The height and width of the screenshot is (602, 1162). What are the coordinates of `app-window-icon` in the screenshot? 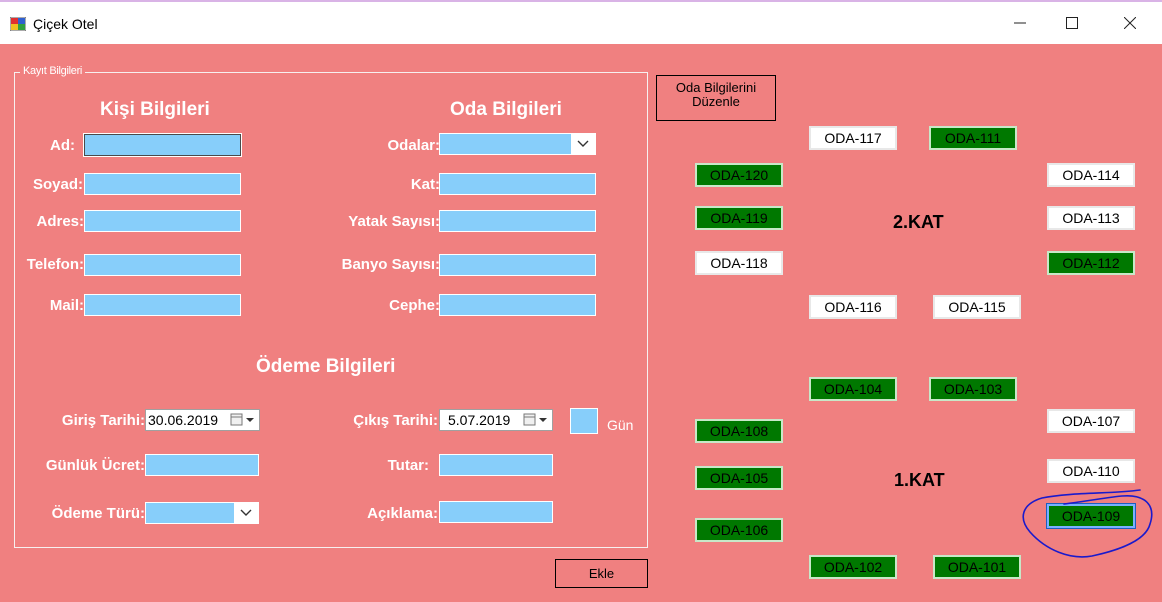 It's located at (18, 24).